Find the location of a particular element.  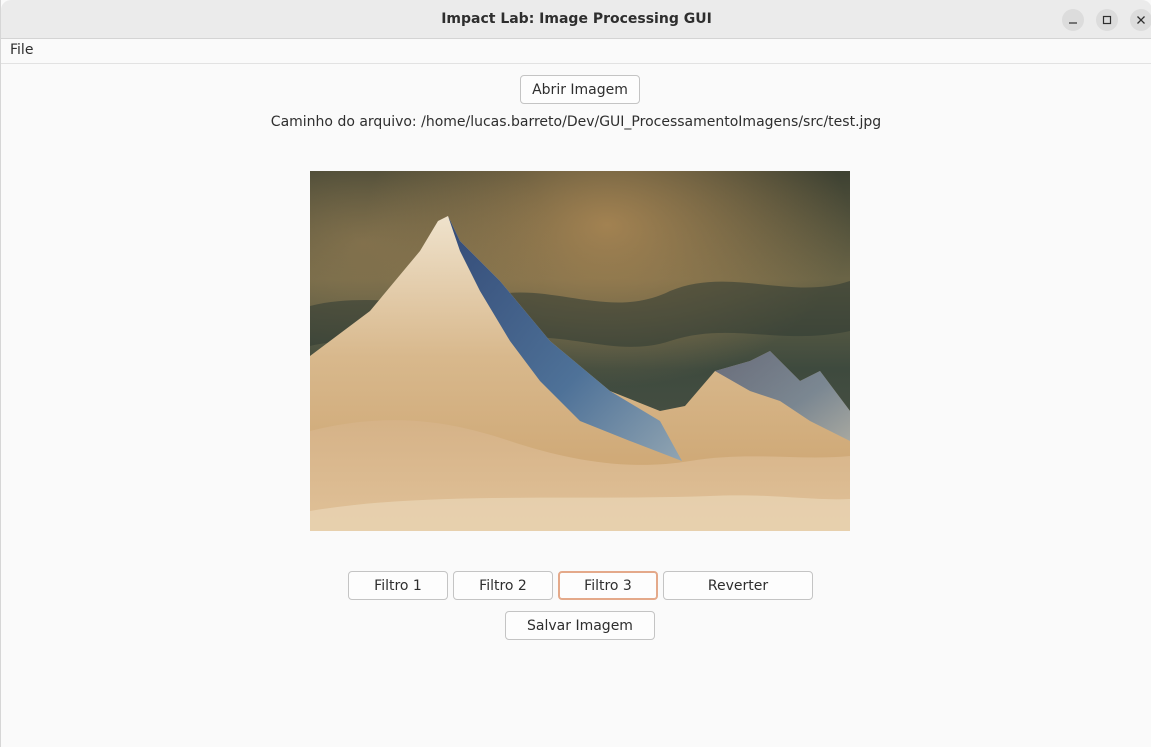

title-bar: Impact Lab: Image Processing GUI is located at coordinates (576, 19).